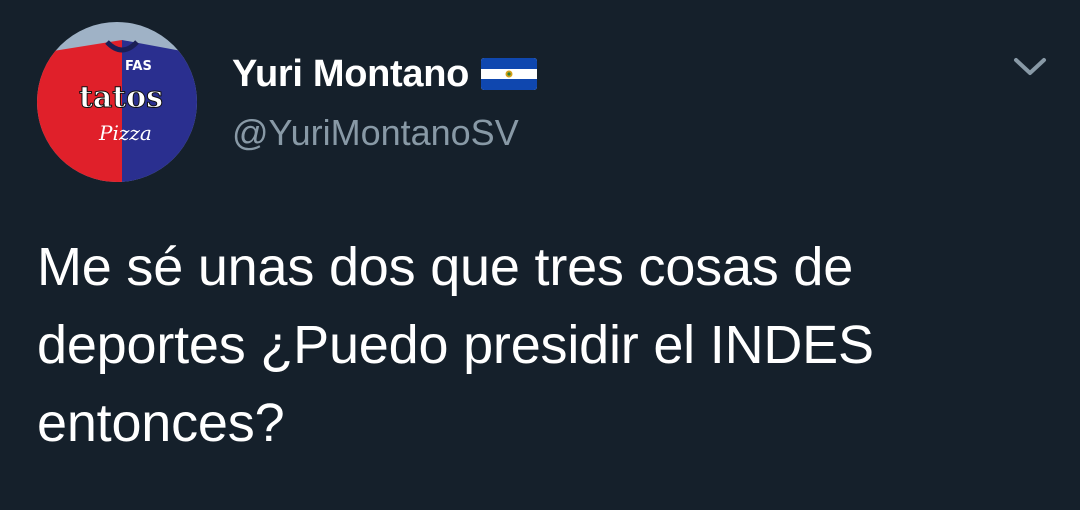  I want to click on chevron-down-icon, so click(1030, 66).